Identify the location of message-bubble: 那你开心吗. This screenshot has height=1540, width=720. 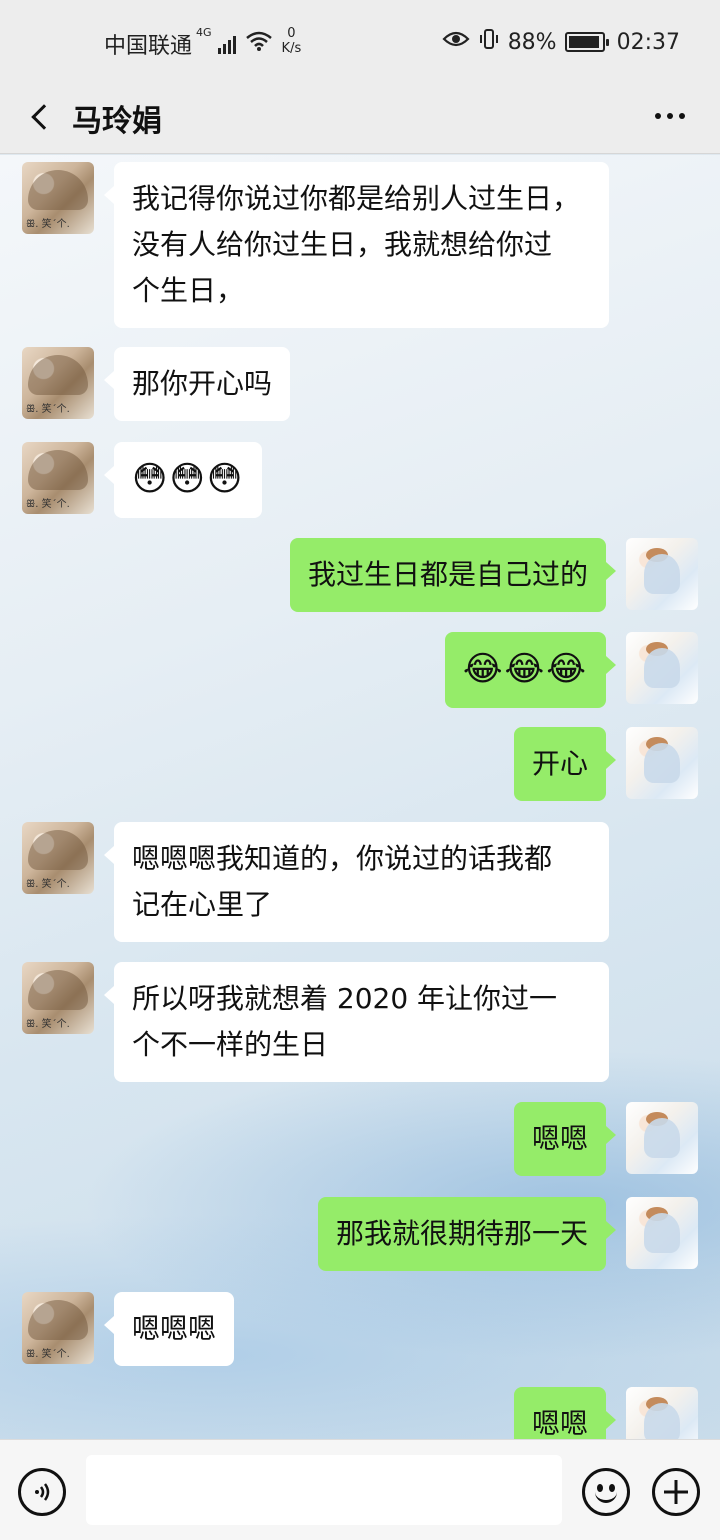
(197, 384).